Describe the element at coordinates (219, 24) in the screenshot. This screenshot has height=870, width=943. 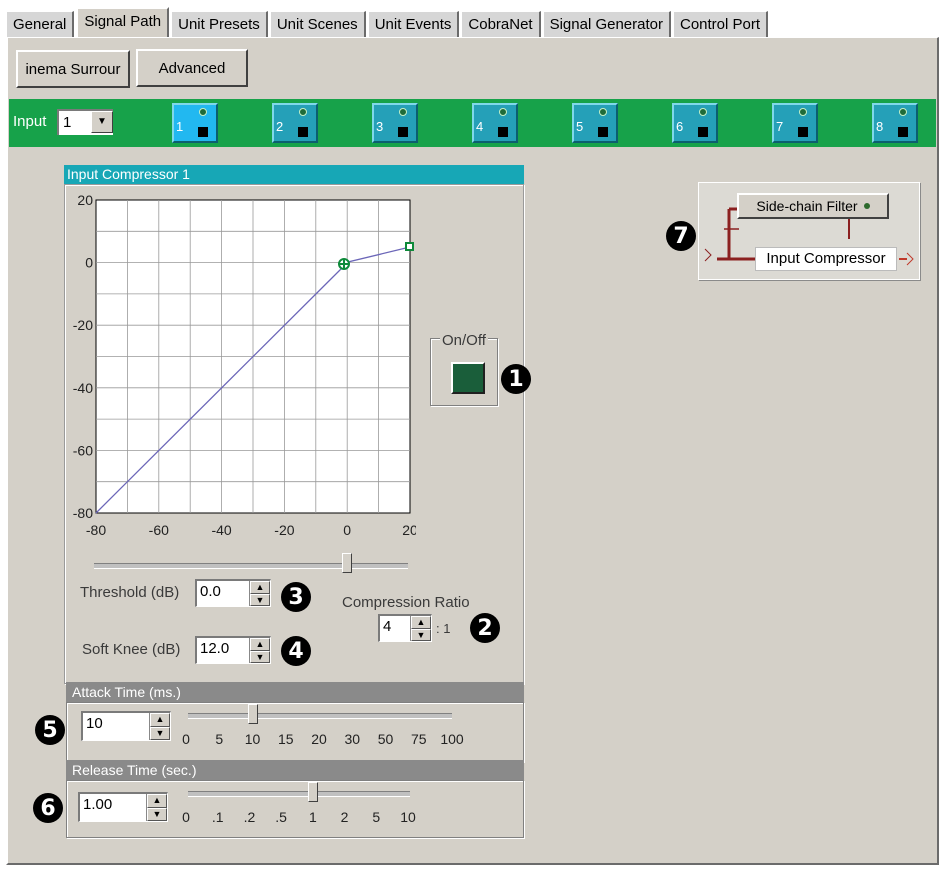
I see `tab-unit-presets: Unit Presets` at that location.